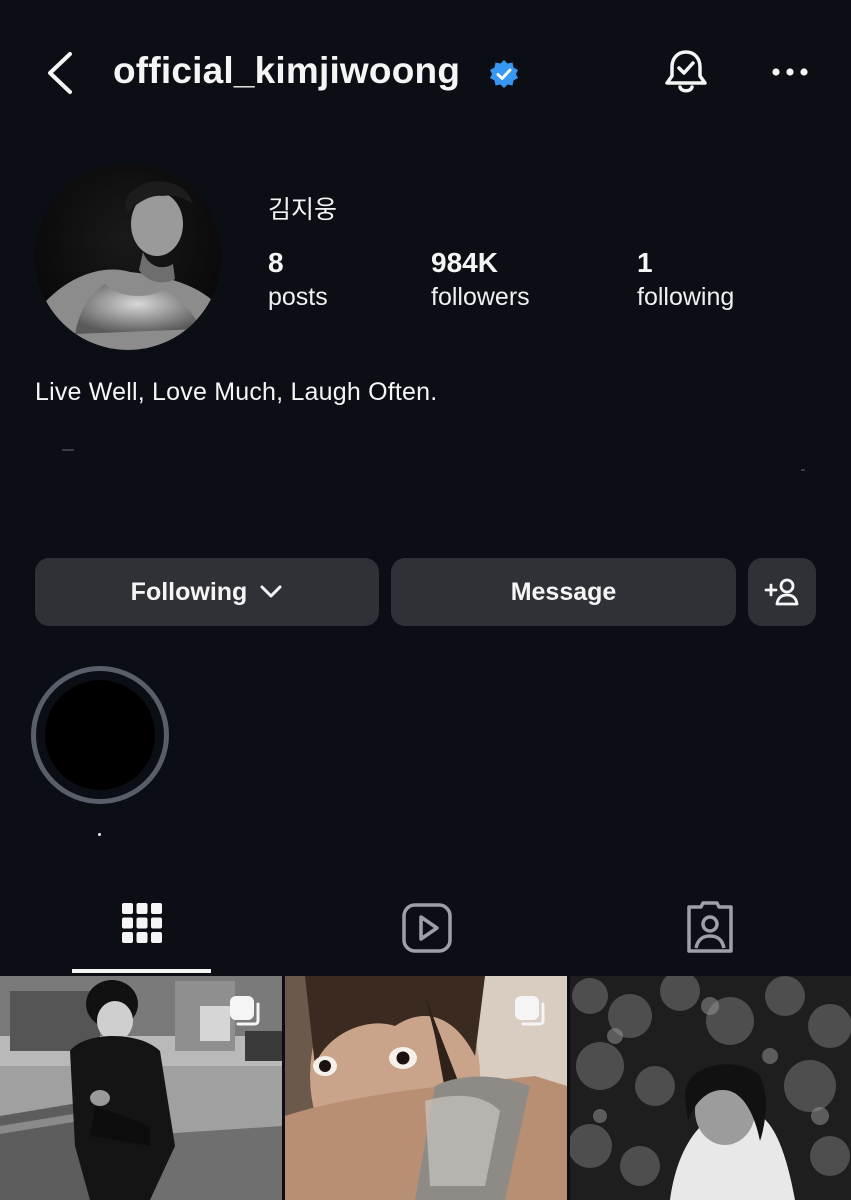 The image size is (851, 1200). What do you see at coordinates (141, 923) in the screenshot?
I see `grid-icon` at bounding box center [141, 923].